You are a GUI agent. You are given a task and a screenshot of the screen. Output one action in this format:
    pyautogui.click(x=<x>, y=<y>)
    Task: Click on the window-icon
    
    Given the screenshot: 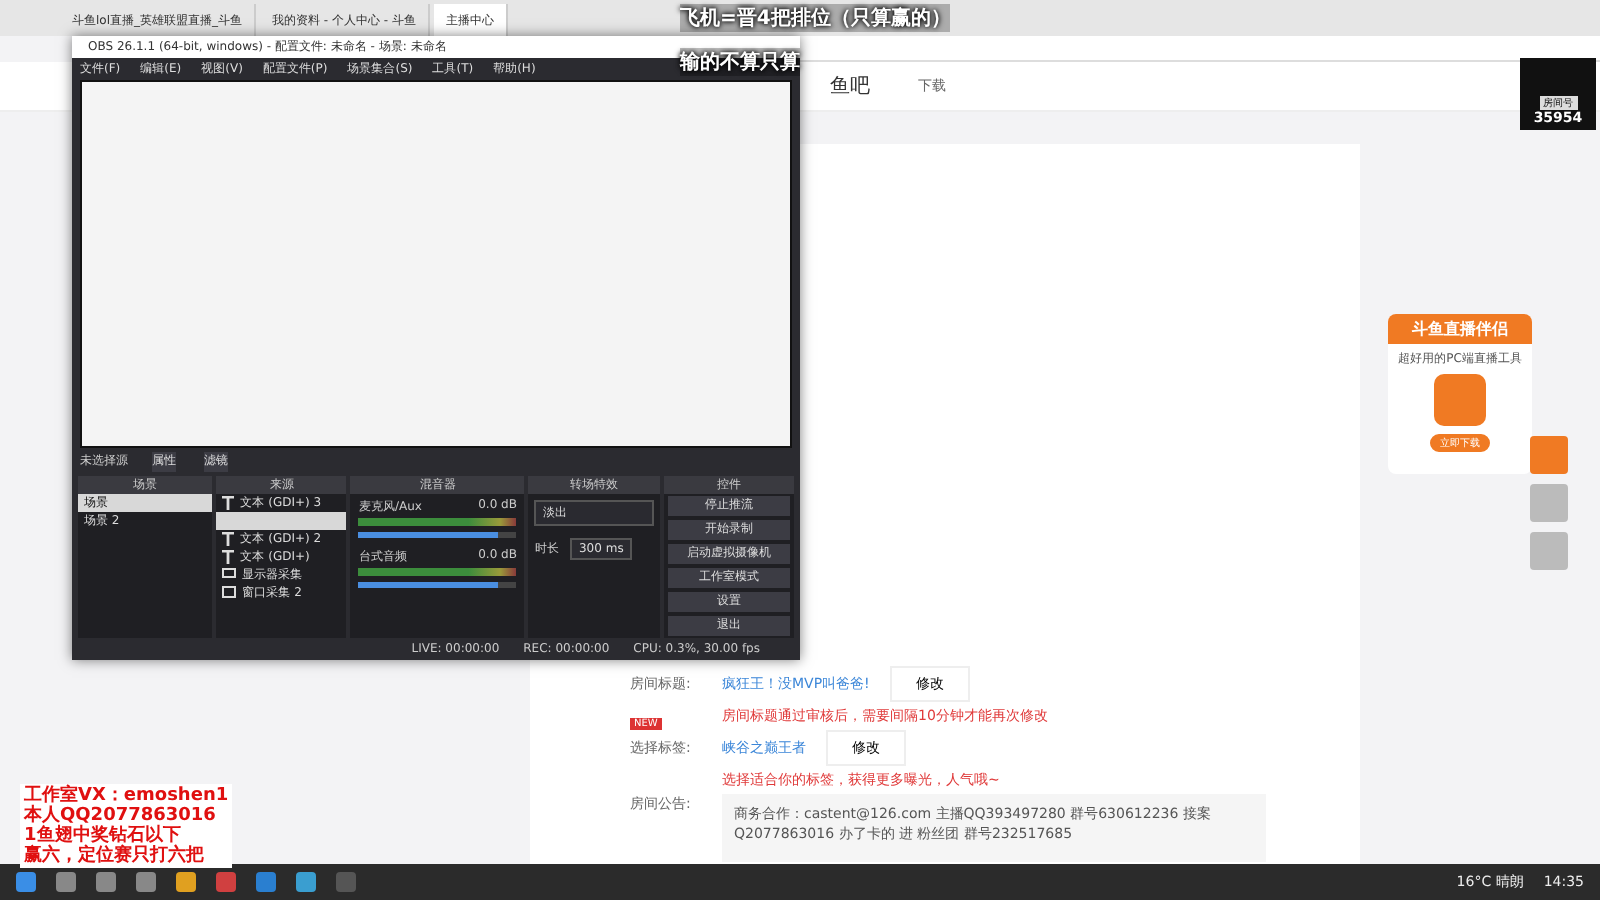 What is the action you would take?
    pyautogui.click(x=229, y=592)
    